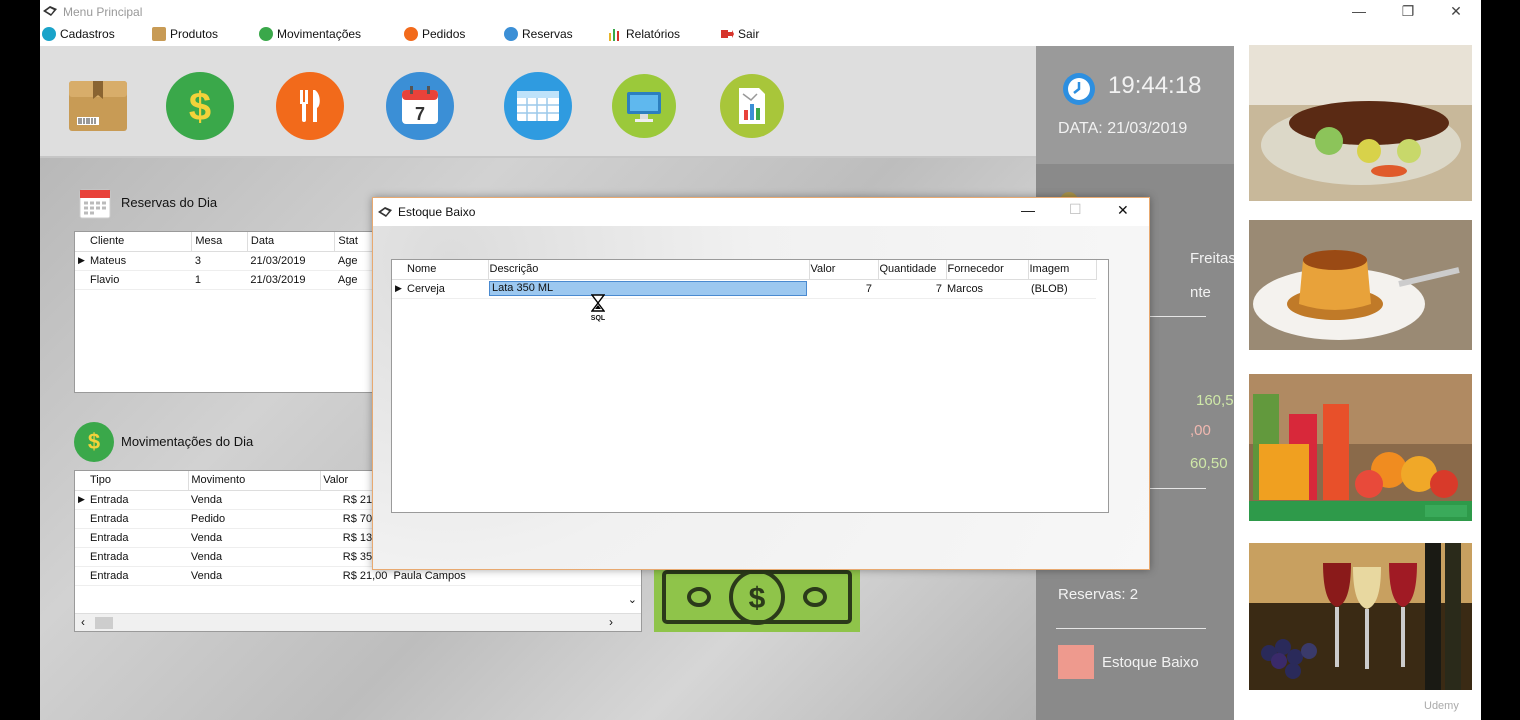  I want to click on estoque-baixo-swatch, so click(1076, 662).